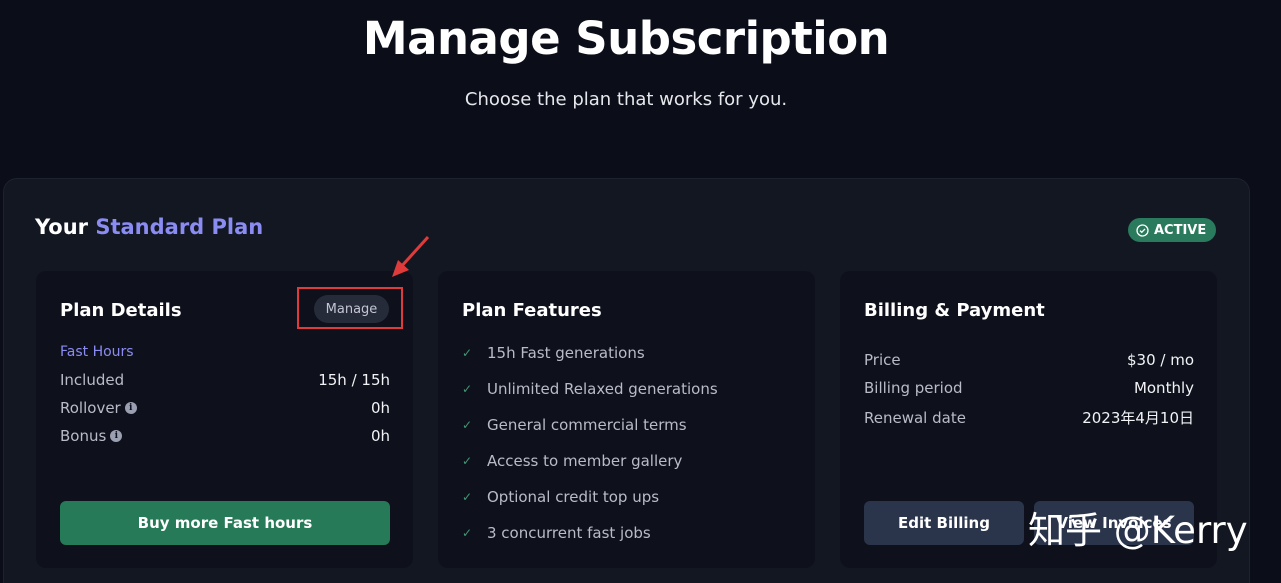 The image size is (1281, 583). Describe the element at coordinates (626, 38) in the screenshot. I see `page-title: Manage Subscription` at that location.